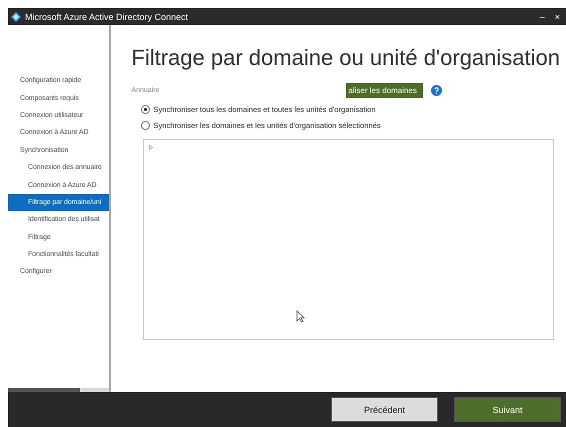  I want to click on diamond-logo-icon, so click(16, 17).